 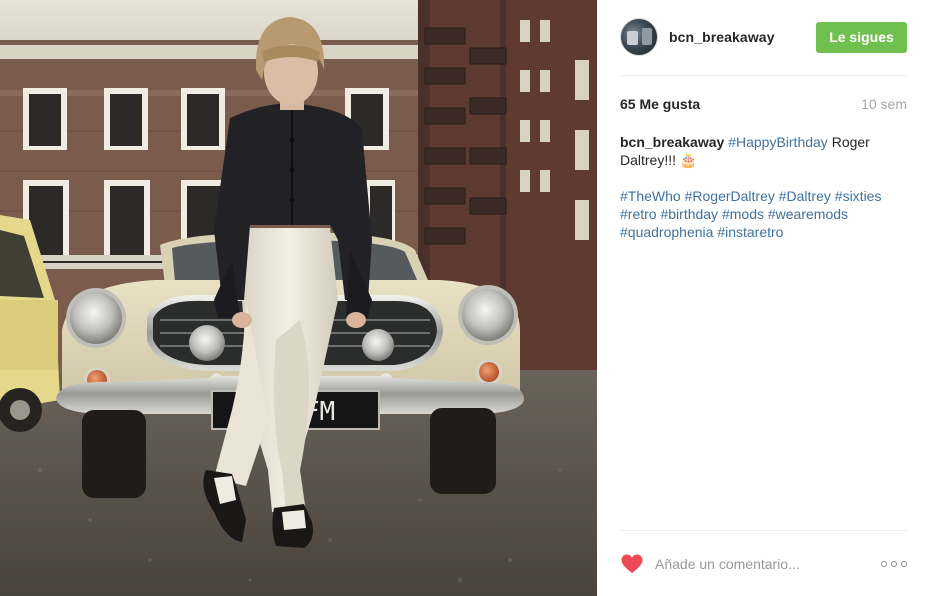 I want to click on comment-bar, so click(x=763, y=564).